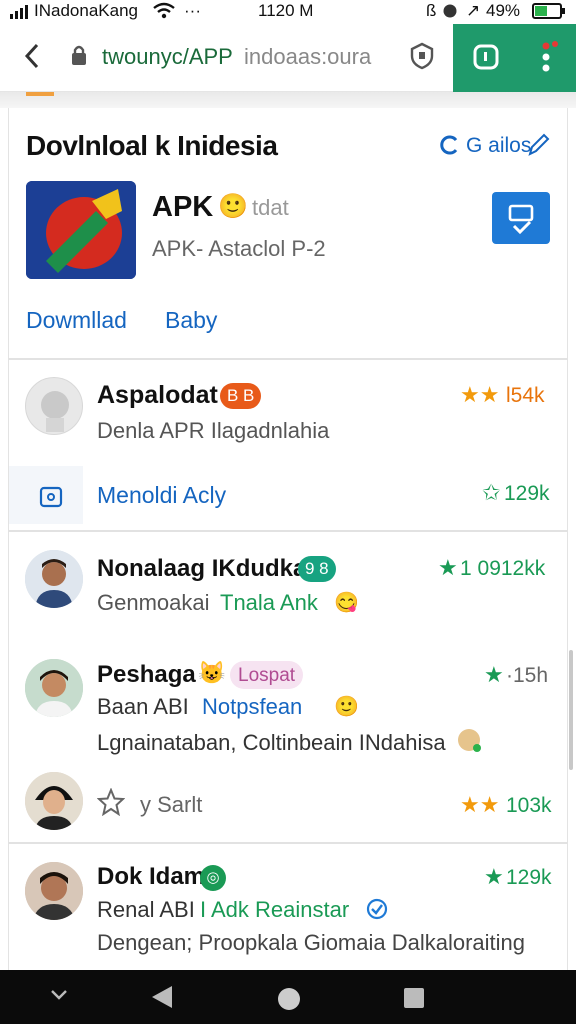  What do you see at coordinates (164, 13) in the screenshot?
I see `wifi-icon` at bounding box center [164, 13].